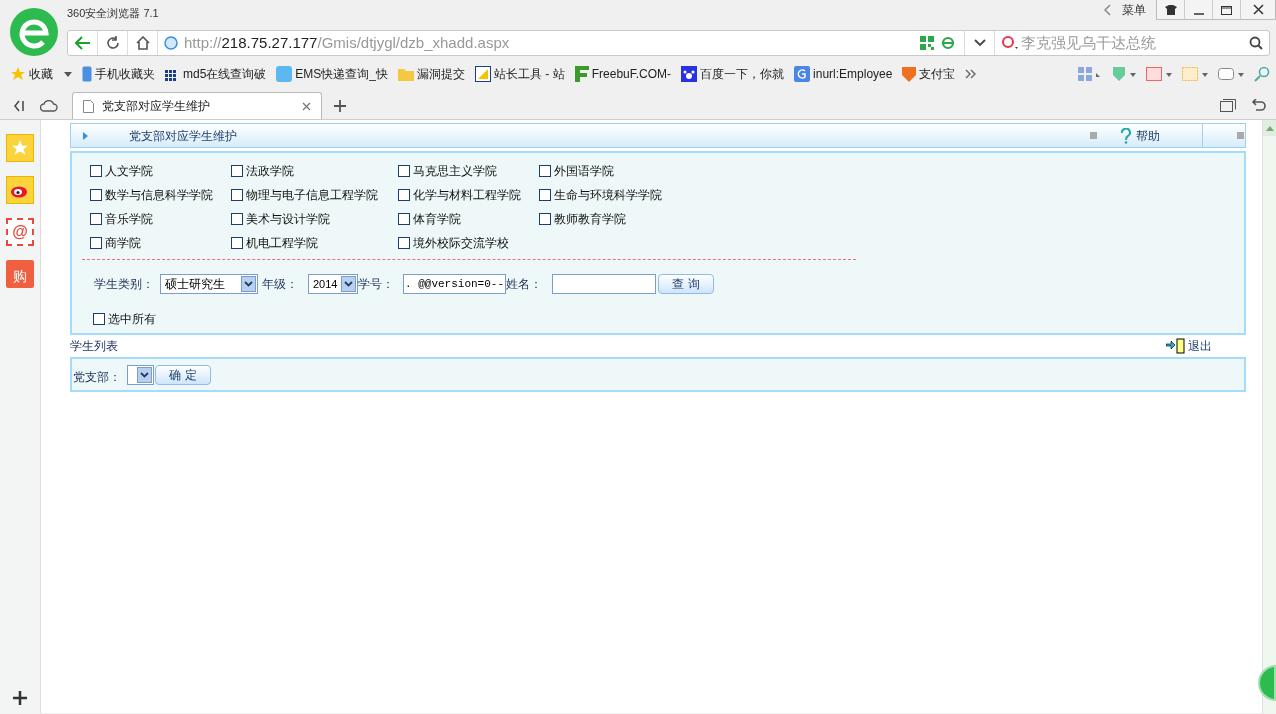  I want to click on college-label: 物理与电子信息工程学院, so click(312, 195).